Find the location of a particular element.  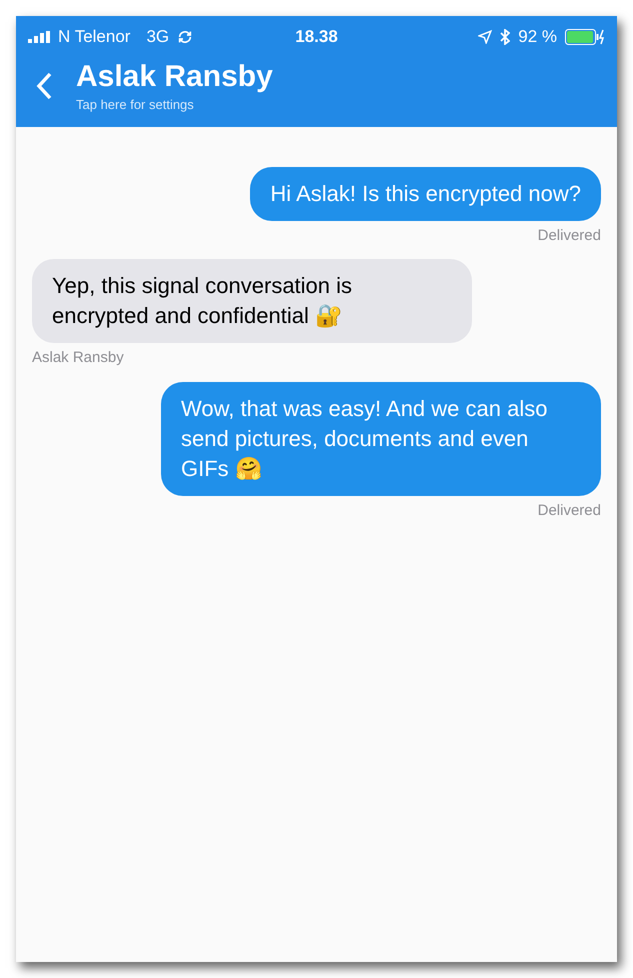

message-bubble: Yep, this signal conversation is encrypted and confidential 🔐 is located at coordinates (252, 301).